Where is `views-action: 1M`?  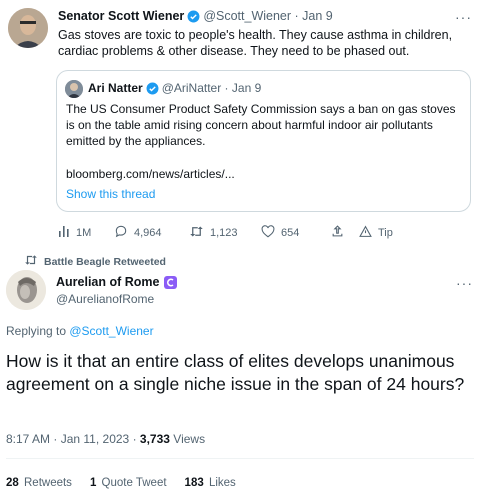
views-action: 1M is located at coordinates (86, 232).